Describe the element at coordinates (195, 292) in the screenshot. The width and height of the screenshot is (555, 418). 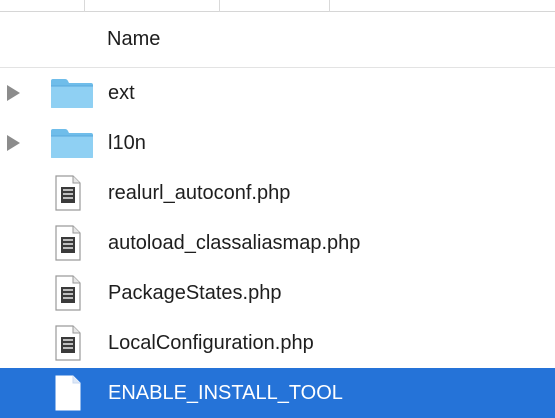
I see `list-item-label: PackageStates.php` at that location.